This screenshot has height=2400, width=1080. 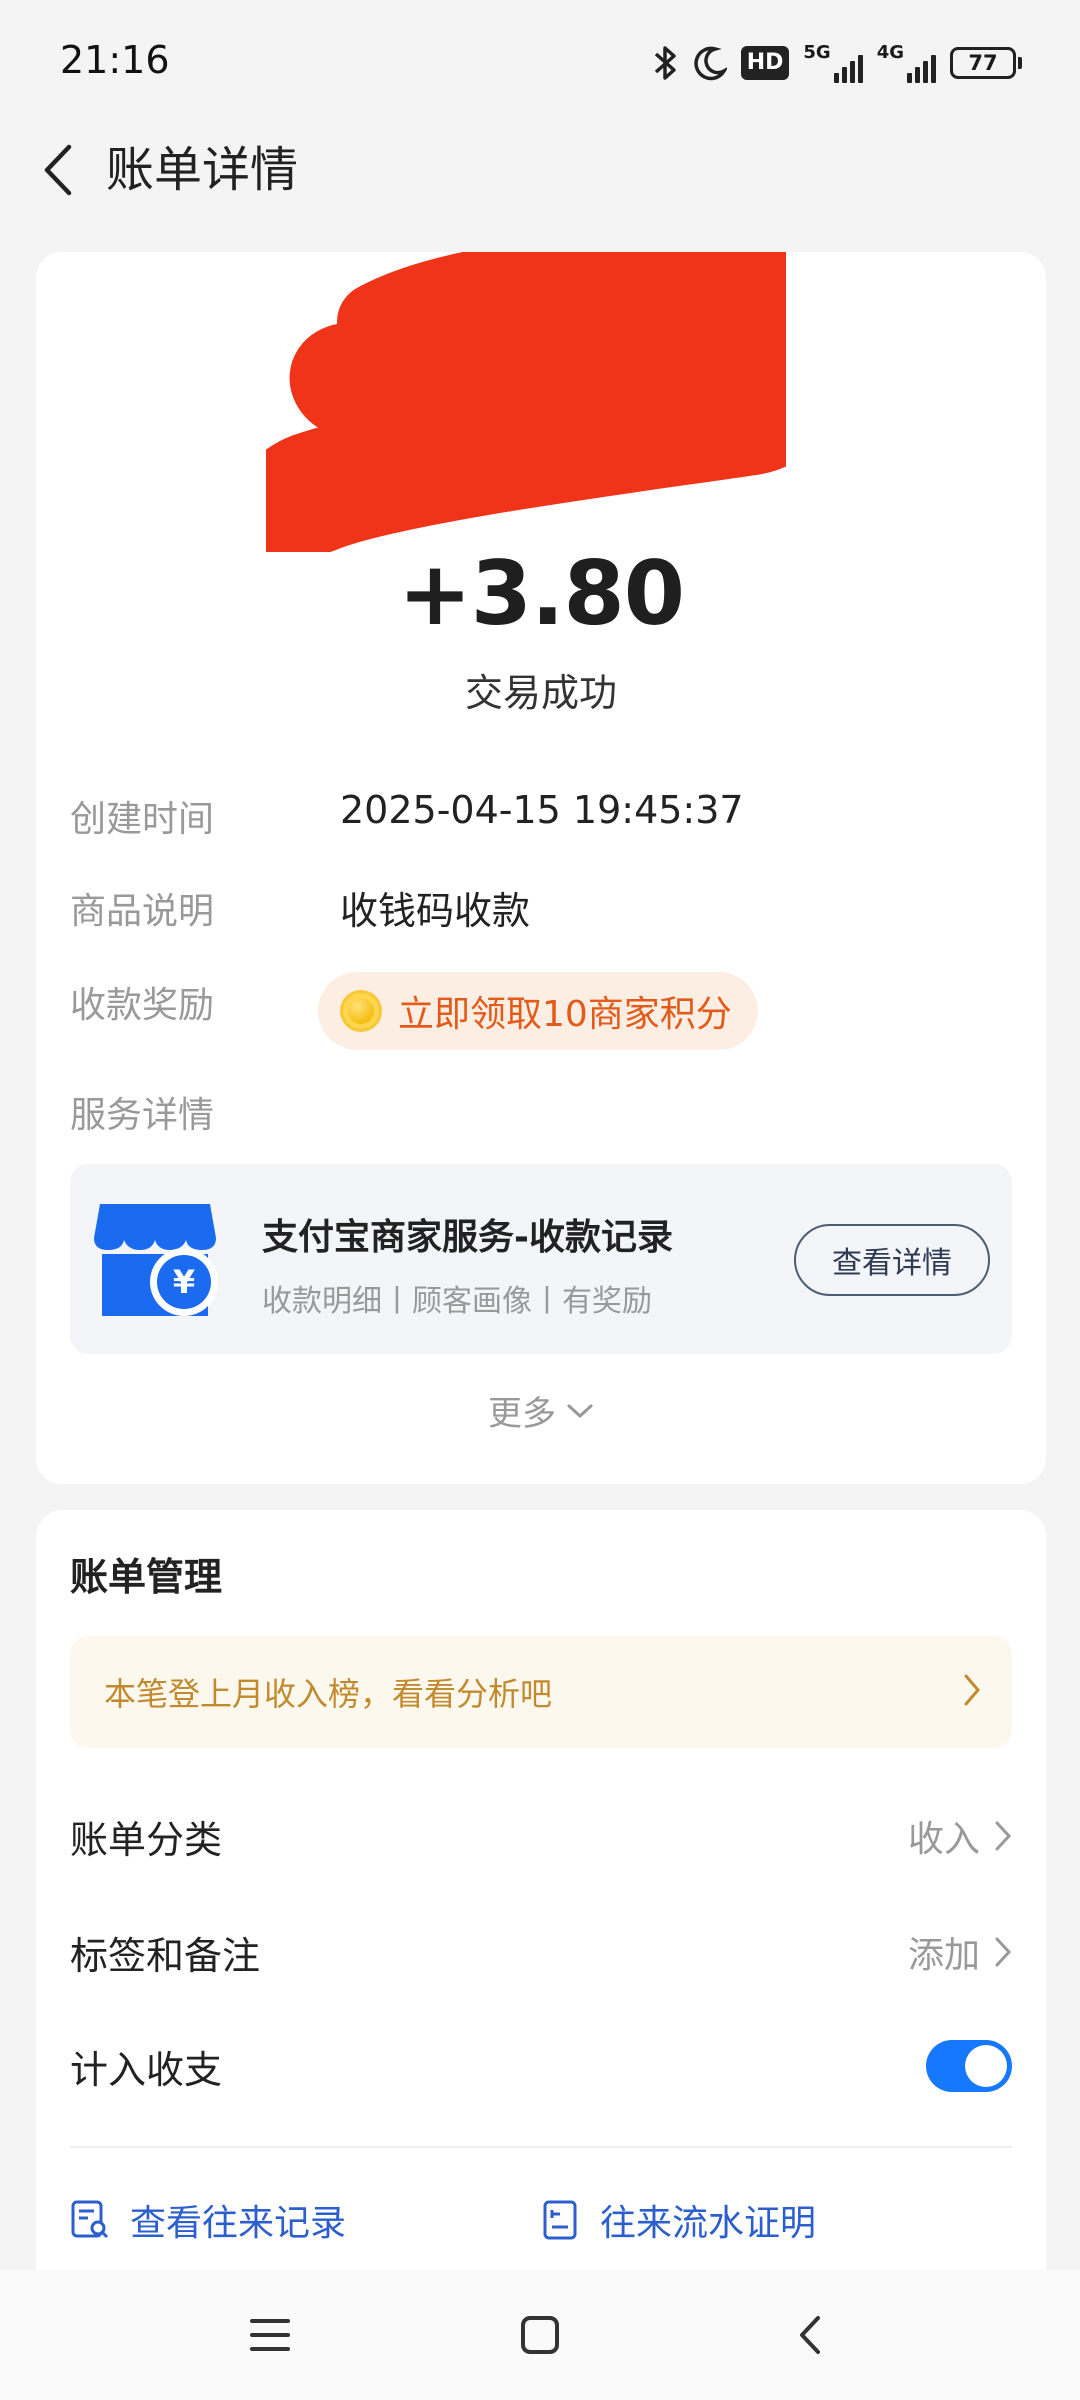 I want to click on service-subtitle: 收款明细丨顾客画像丨有奖励, so click(x=457, y=1301).